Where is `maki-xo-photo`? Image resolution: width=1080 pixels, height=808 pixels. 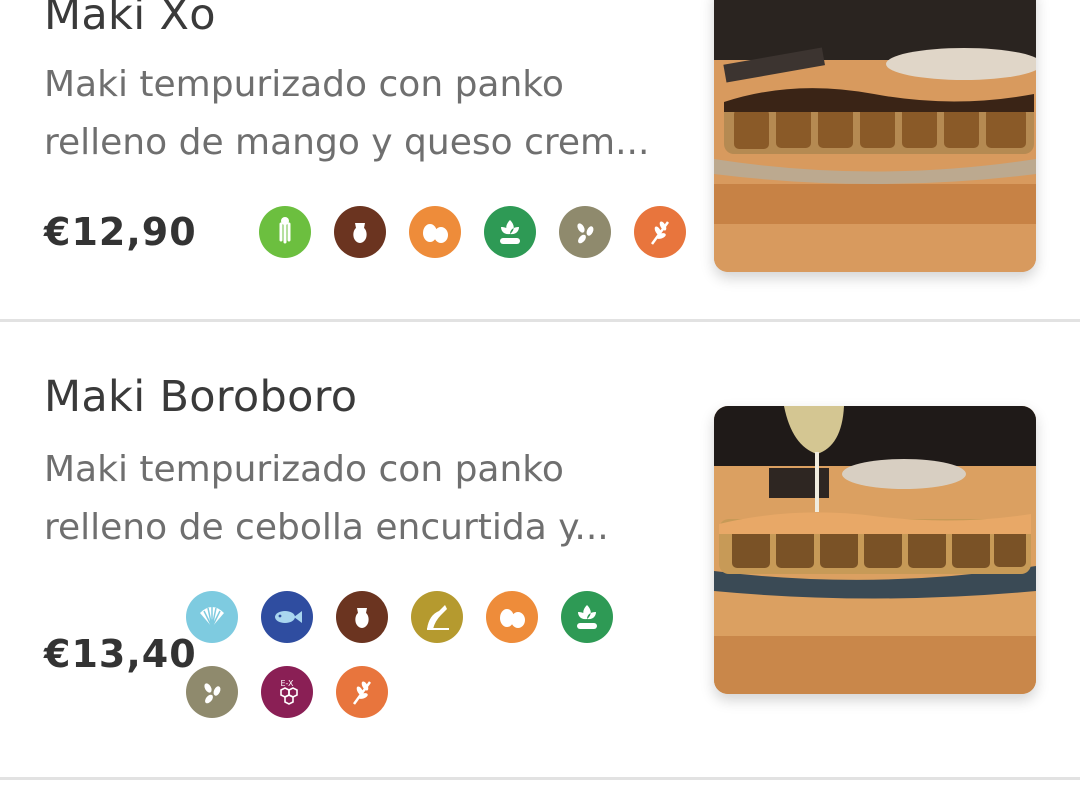 maki-xo-photo is located at coordinates (875, 136).